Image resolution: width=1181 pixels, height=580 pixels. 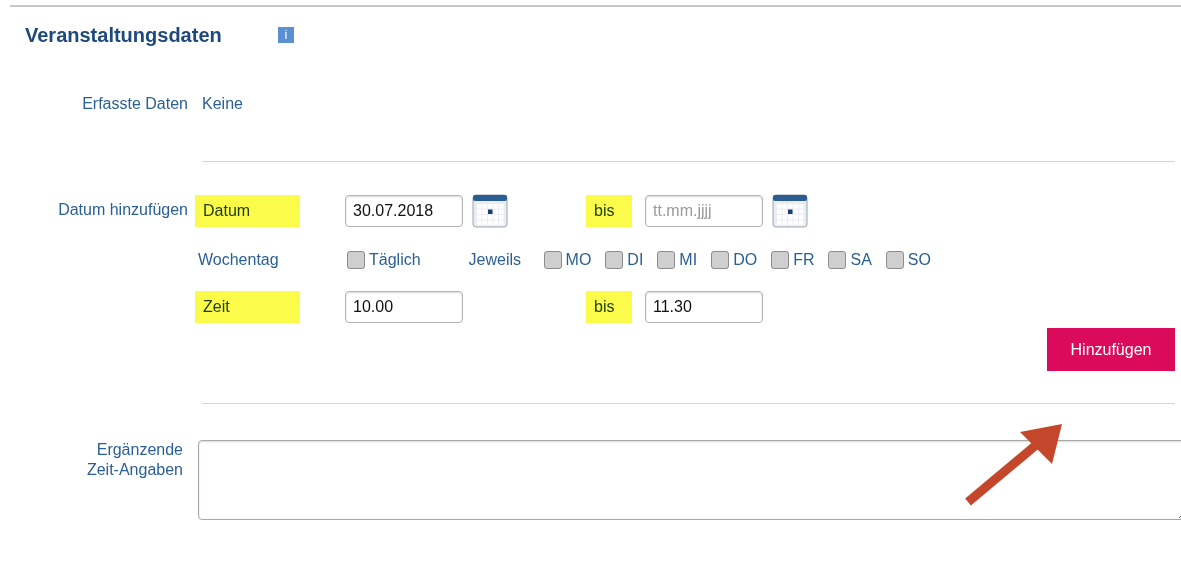 What do you see at coordinates (850, 260) in the screenshot?
I see `weekday-checkbox: SA` at bounding box center [850, 260].